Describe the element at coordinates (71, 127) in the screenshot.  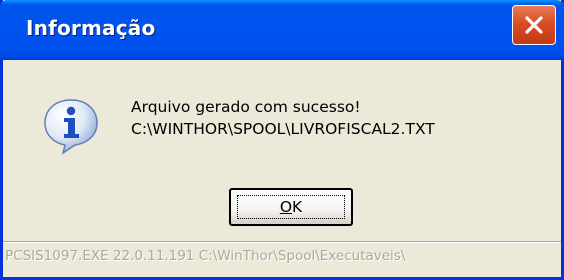
I see `information-icon` at that location.